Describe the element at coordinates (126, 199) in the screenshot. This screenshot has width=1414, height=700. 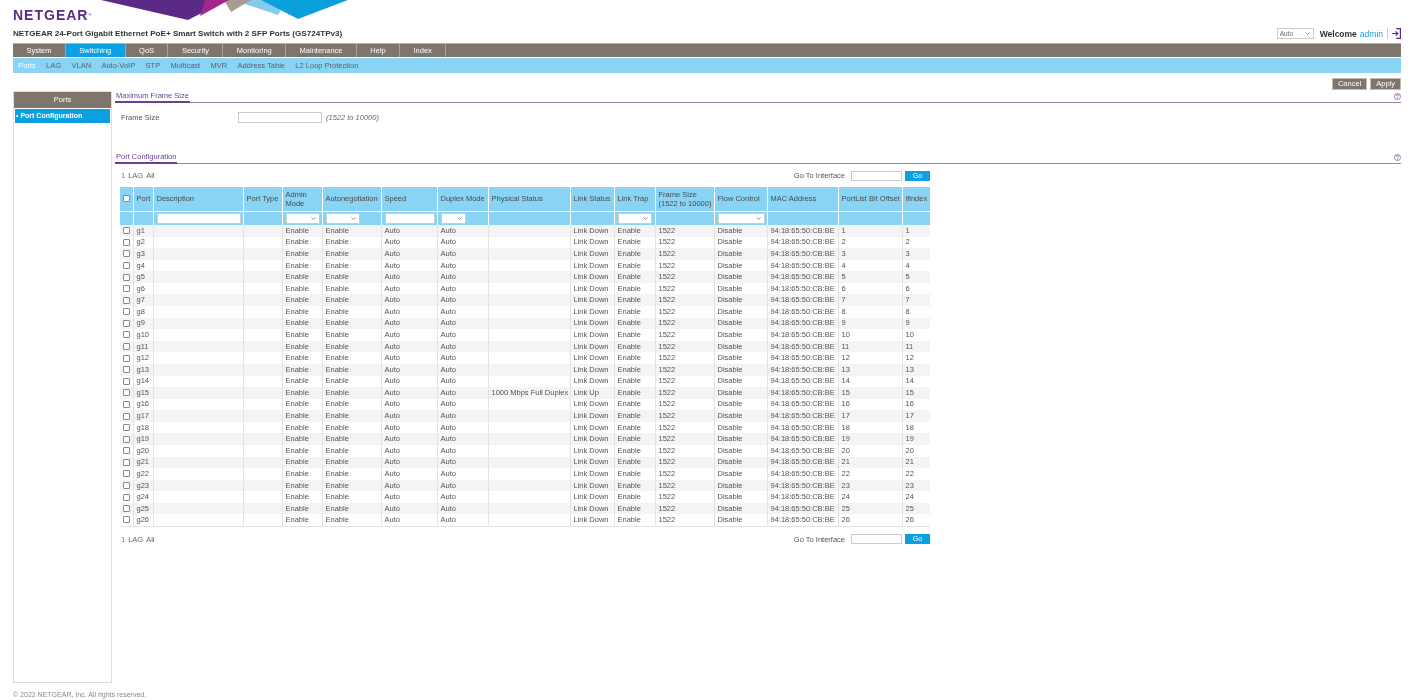
I see `select-all-checkbox` at that location.